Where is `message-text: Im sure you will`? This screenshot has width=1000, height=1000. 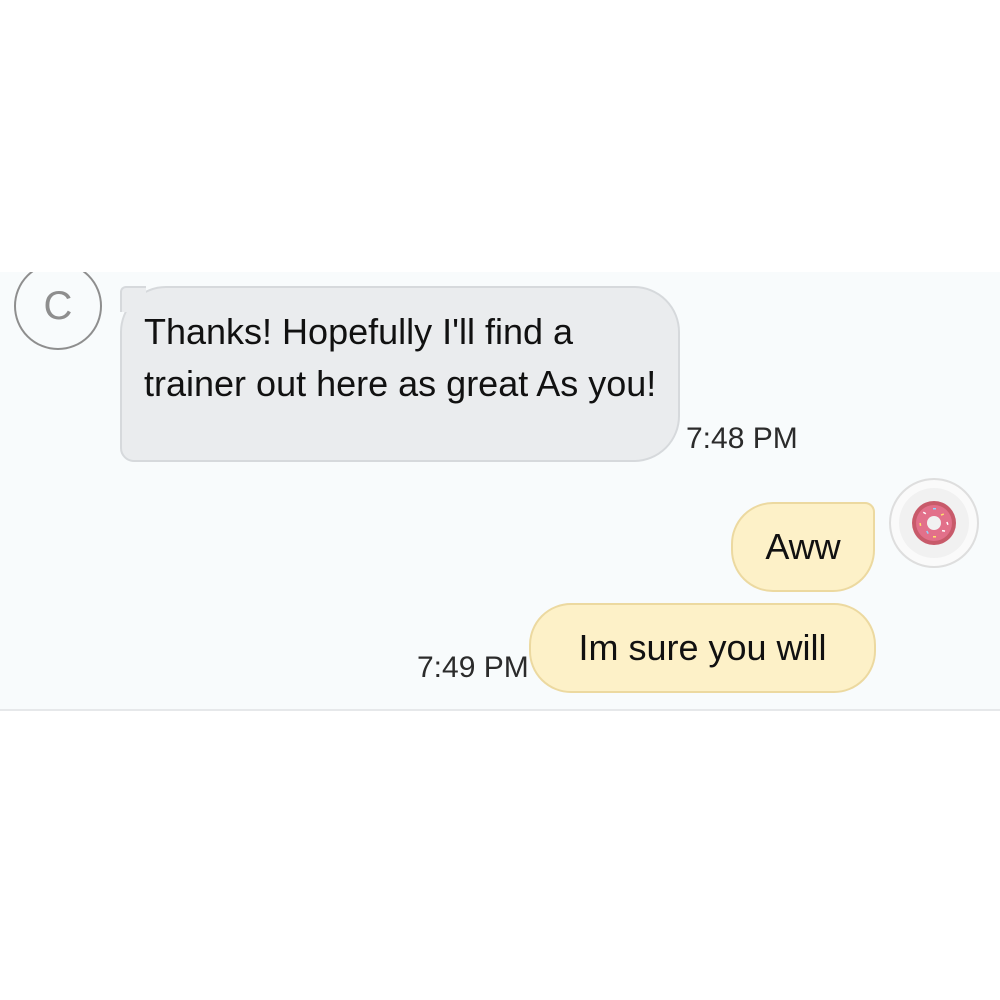
message-text: Im sure you will is located at coordinates (702, 647).